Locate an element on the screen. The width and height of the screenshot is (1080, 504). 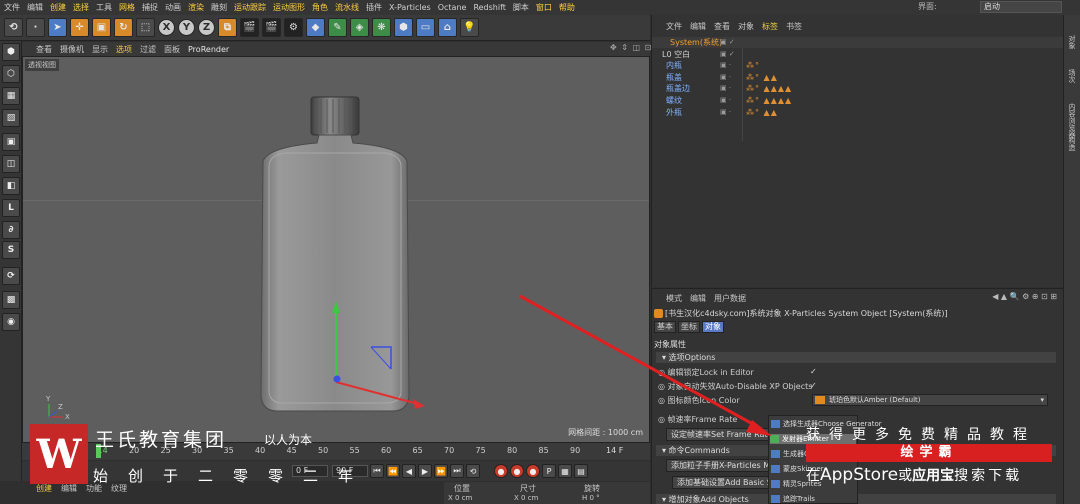
viewport-menu-5: 面板 is located at coordinates (172, 49).